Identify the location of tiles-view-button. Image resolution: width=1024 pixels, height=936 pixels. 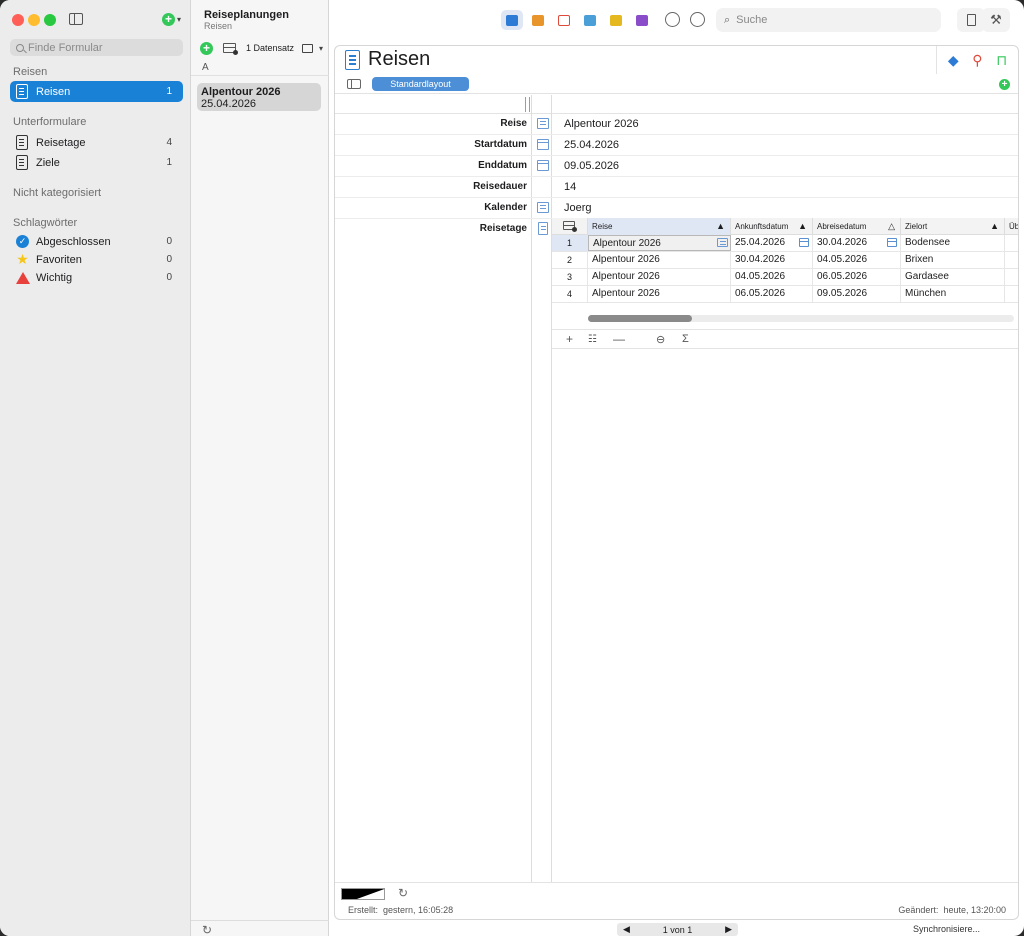
(616, 20).